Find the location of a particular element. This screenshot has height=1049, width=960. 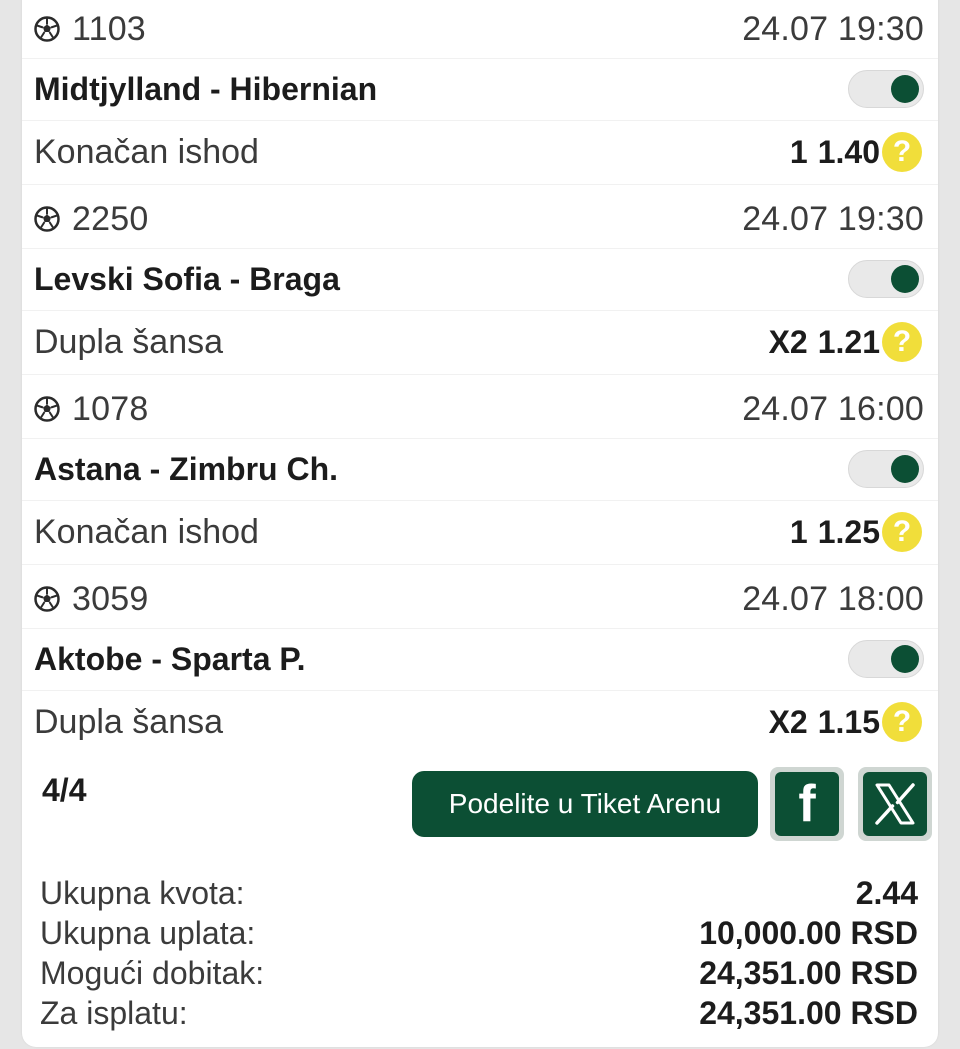

match-code: 2250 is located at coordinates (110, 218).